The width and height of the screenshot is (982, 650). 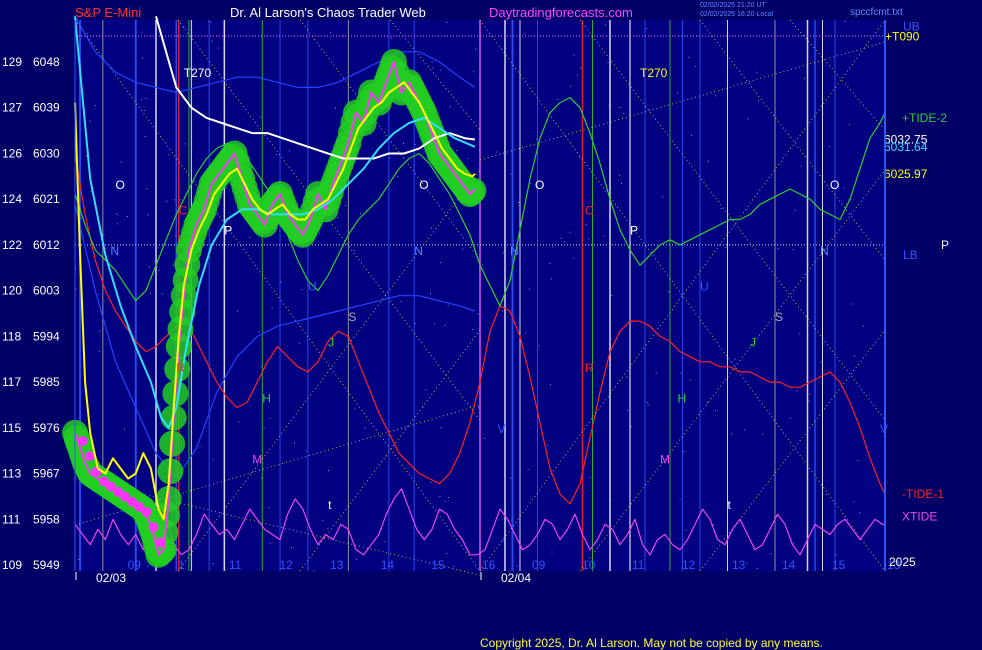 I want to click on y-tick-label-right: 5976, so click(x=46, y=428).